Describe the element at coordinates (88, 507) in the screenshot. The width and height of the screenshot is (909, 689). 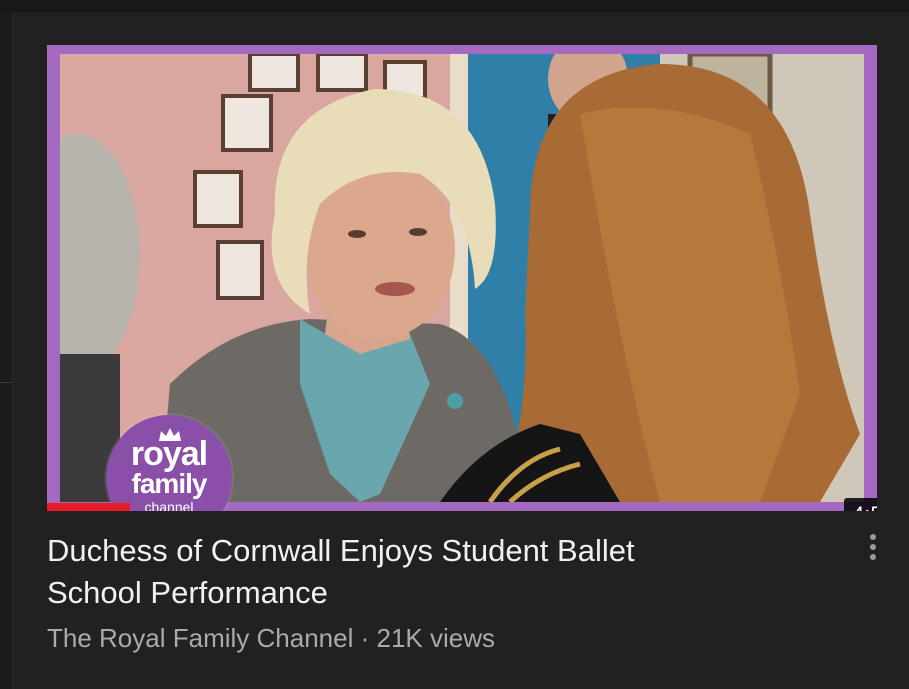
I see `watch-progress-fill` at that location.